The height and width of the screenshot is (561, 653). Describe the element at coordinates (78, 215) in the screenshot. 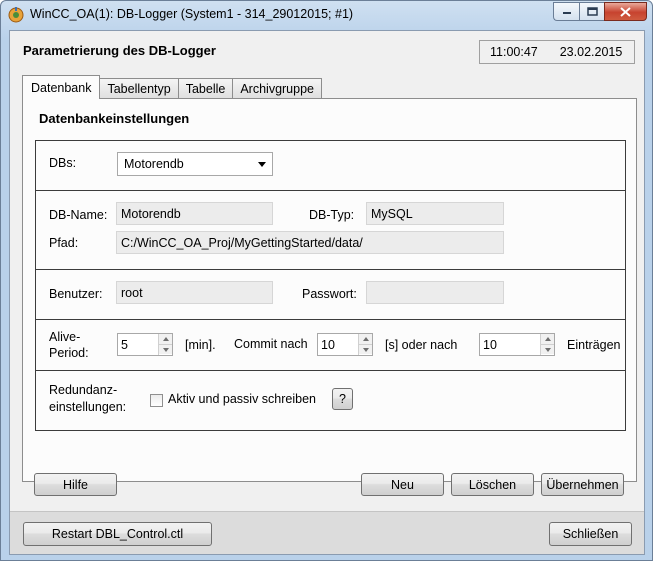

I see `db-name-label: DB-Name:` at that location.